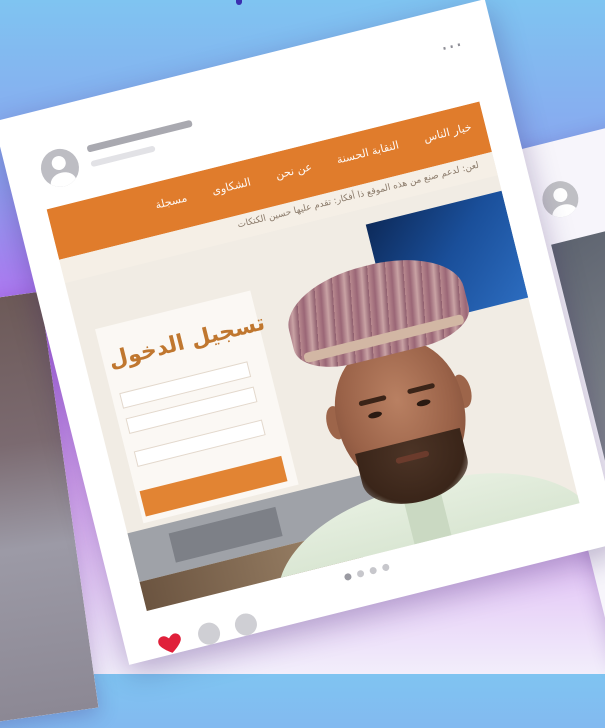  I want to click on post-actions, so click(207, 634).